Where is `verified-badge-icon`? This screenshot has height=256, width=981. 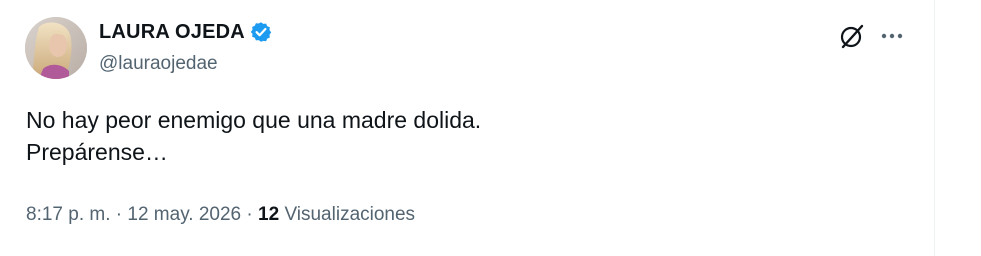 verified-badge-icon is located at coordinates (261, 32).